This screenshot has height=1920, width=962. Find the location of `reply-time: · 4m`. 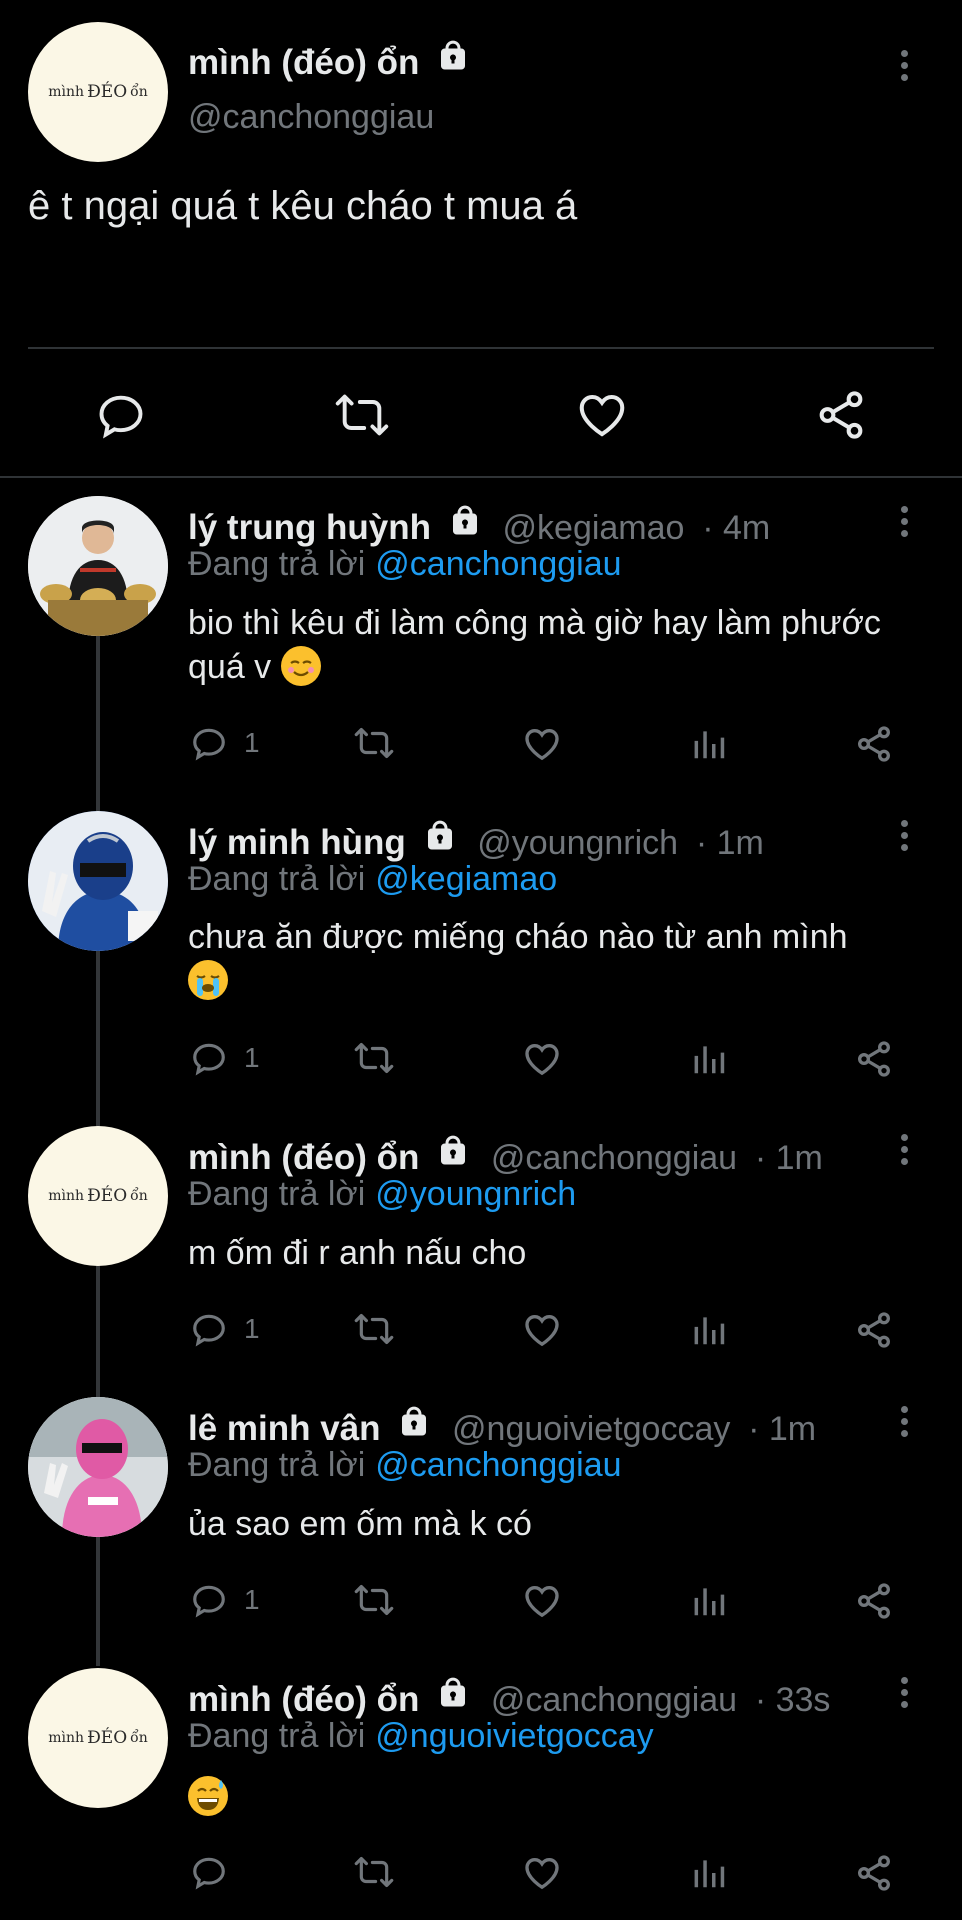

reply-time: · 4m is located at coordinates (736, 528).